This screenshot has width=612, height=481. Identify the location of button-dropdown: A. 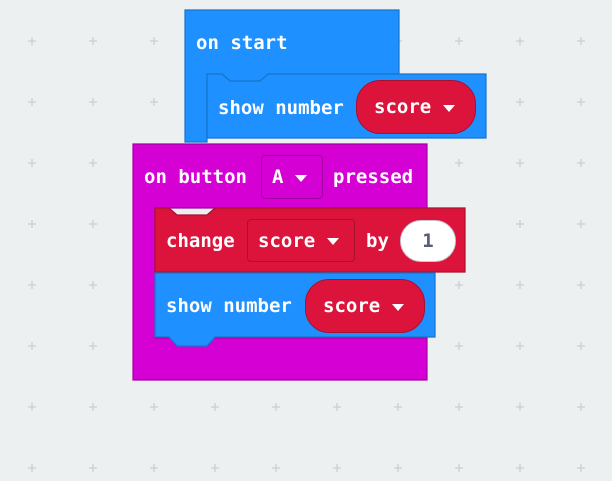
(292, 177).